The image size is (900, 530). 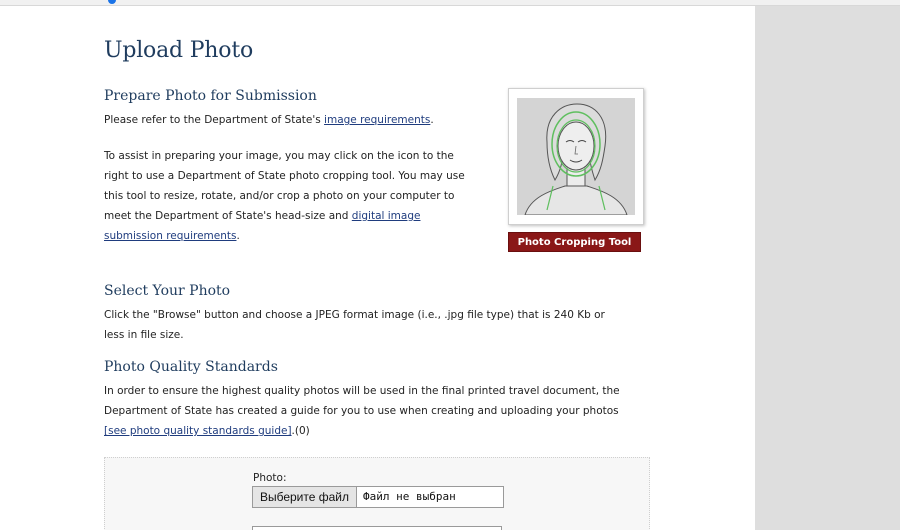 What do you see at coordinates (198, 431) in the screenshot?
I see `photo-quality-guide-link: [see photo quality standards guide]` at bounding box center [198, 431].